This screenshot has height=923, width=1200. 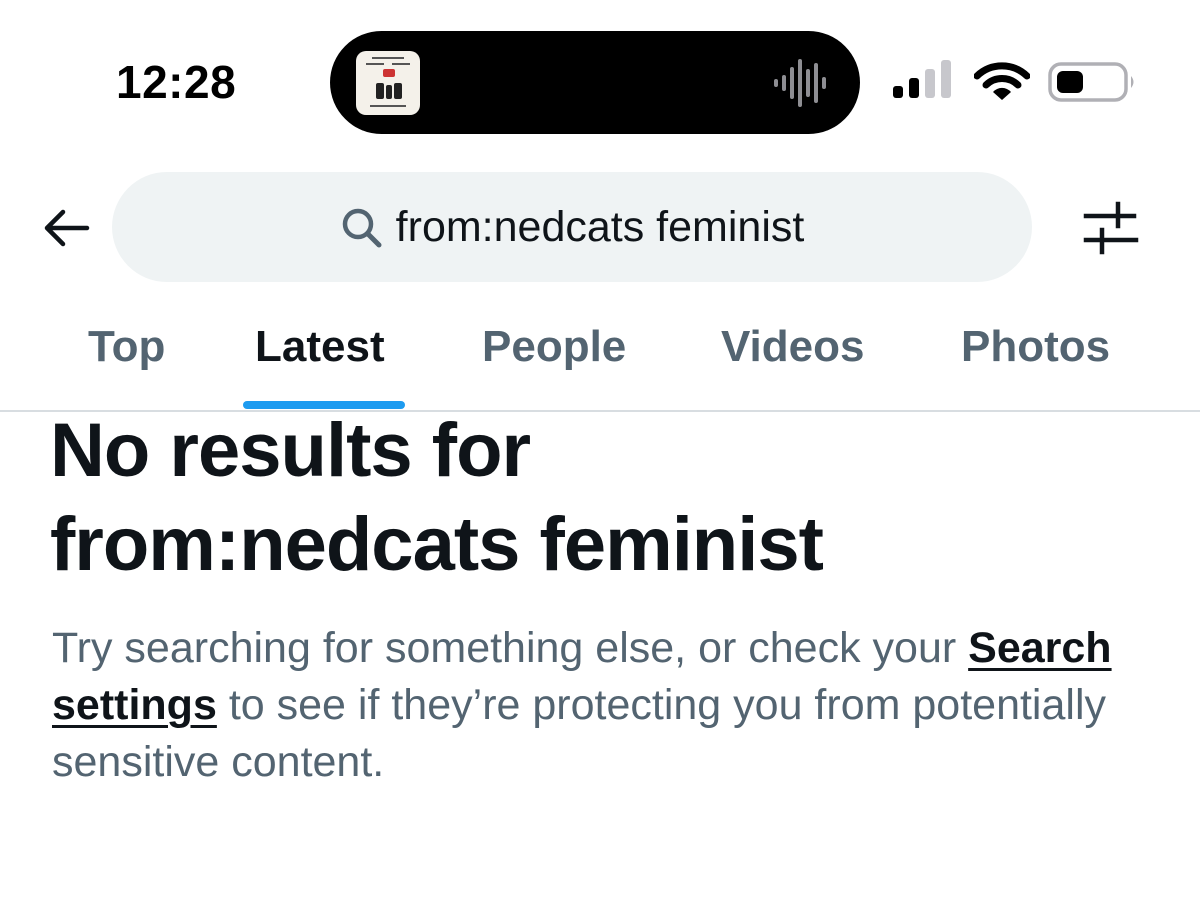 I want to click on now-playing-artwork-icon, so click(x=388, y=83).